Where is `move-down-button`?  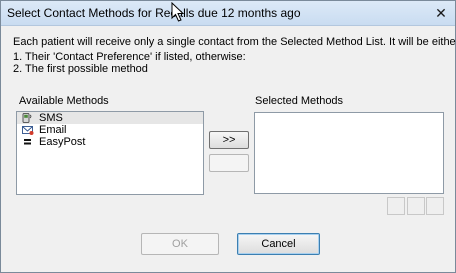 move-down-button is located at coordinates (416, 206).